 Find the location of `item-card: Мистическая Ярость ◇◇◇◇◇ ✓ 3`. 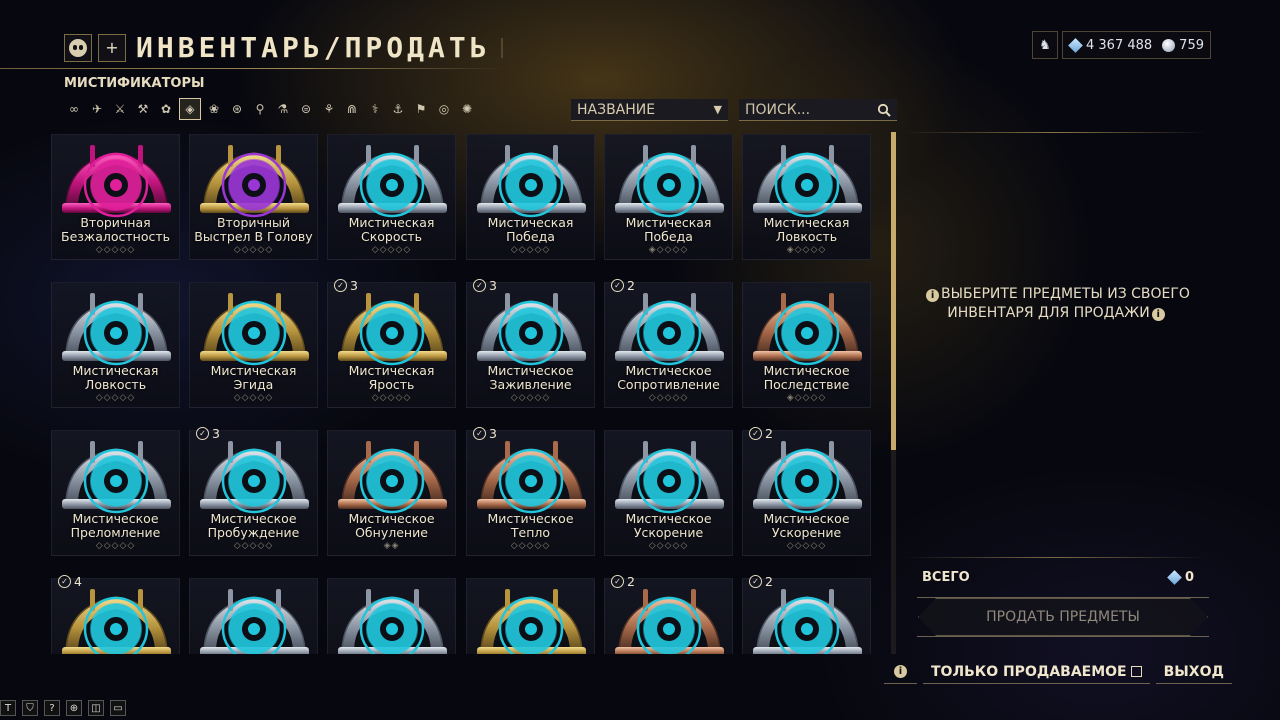

item-card: Мистическая Ярость ◇◇◇◇◇ ✓ 3 is located at coordinates (391, 343).